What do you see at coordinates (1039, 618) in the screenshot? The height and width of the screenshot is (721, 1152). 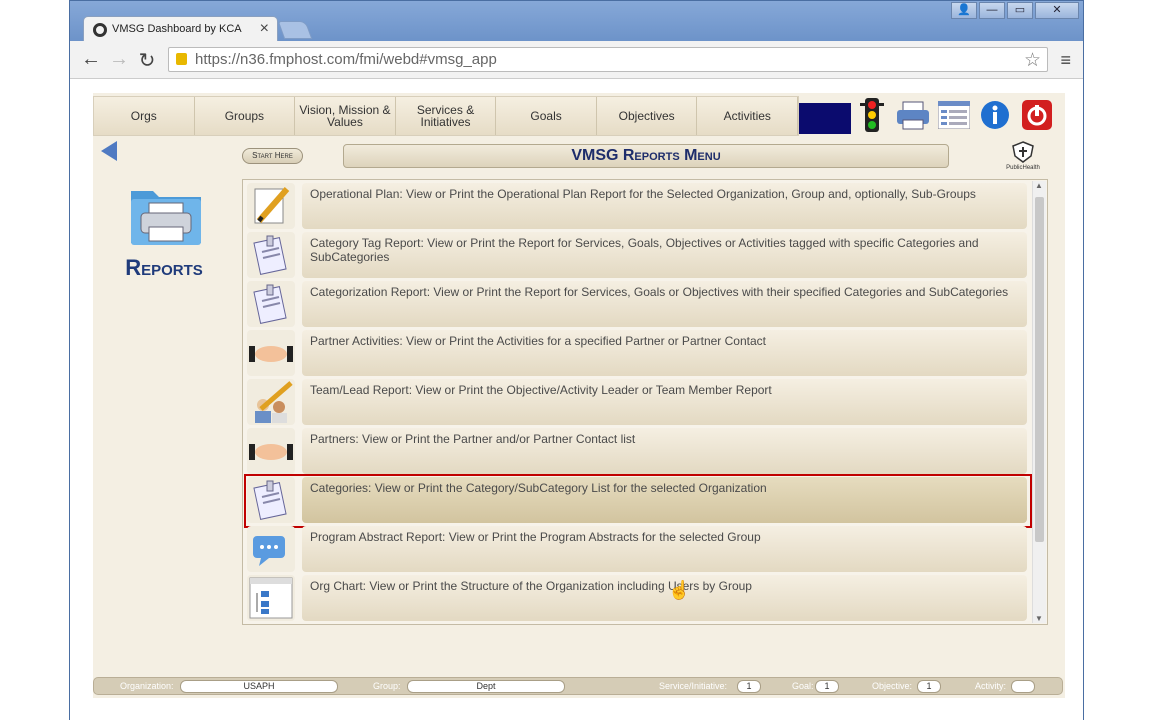 I see `scroll-down-icon: ▼` at bounding box center [1039, 618].